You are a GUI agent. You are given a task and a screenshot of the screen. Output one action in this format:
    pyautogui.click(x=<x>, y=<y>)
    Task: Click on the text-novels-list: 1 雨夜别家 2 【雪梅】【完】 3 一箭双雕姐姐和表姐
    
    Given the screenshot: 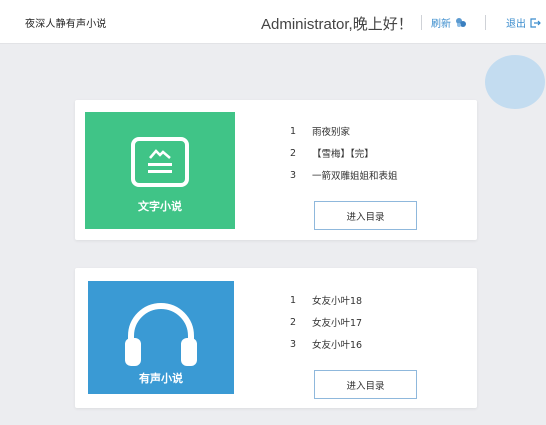 What is the action you would take?
    pyautogui.click(x=344, y=153)
    